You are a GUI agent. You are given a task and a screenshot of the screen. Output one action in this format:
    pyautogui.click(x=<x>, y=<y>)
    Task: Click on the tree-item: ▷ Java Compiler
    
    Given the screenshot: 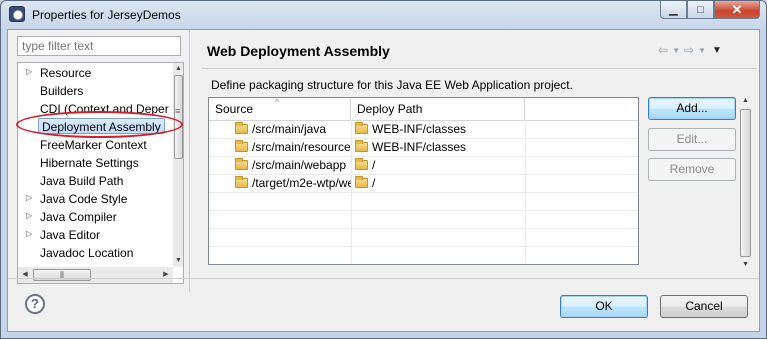 What is the action you would take?
    pyautogui.click(x=96, y=217)
    